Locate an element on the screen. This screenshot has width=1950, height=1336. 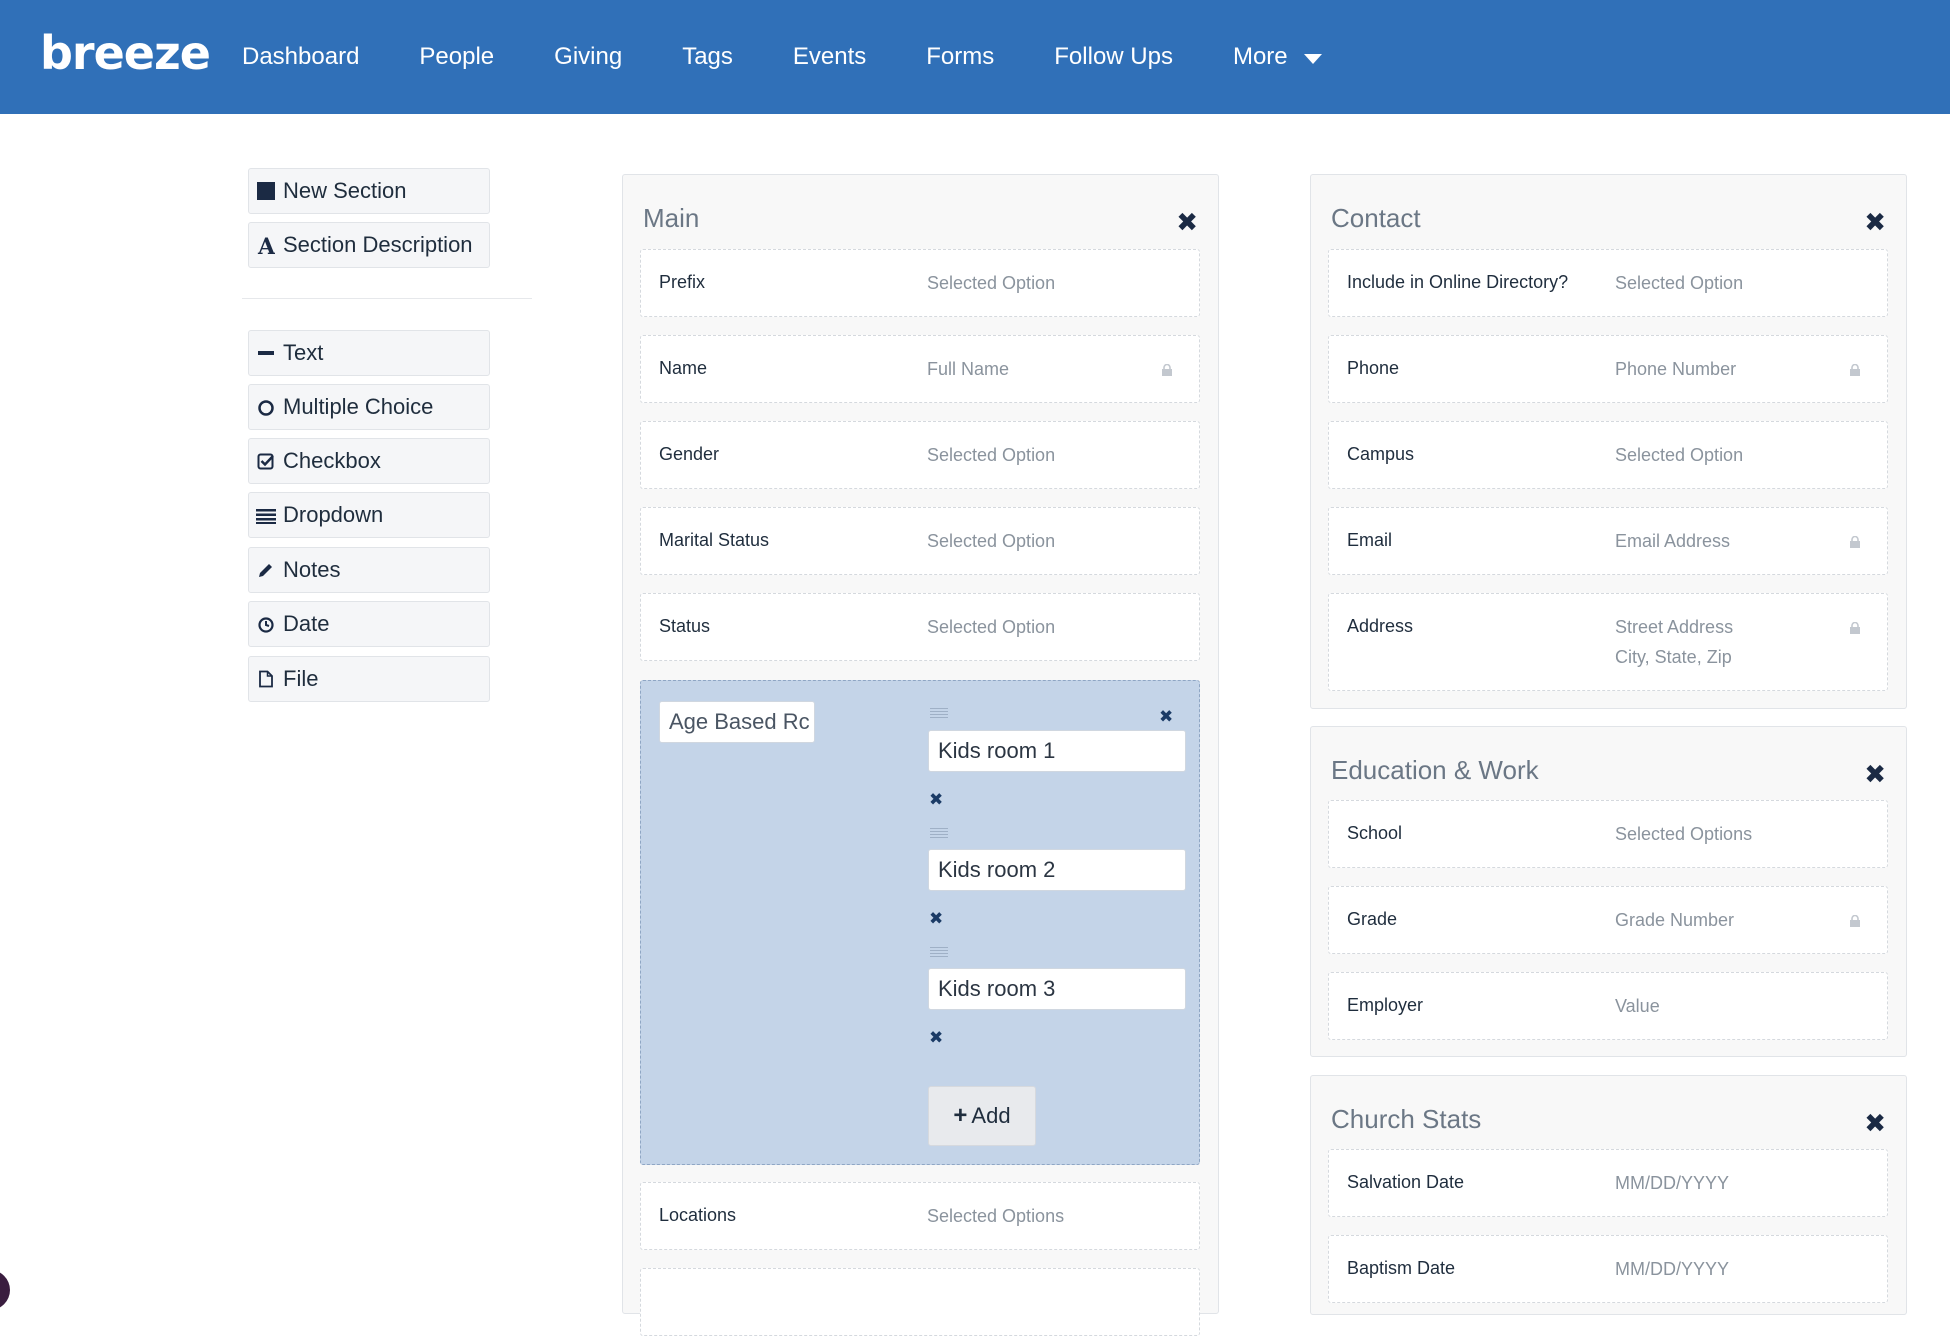
tool-dropdown: Dropdown is located at coordinates (369, 515).